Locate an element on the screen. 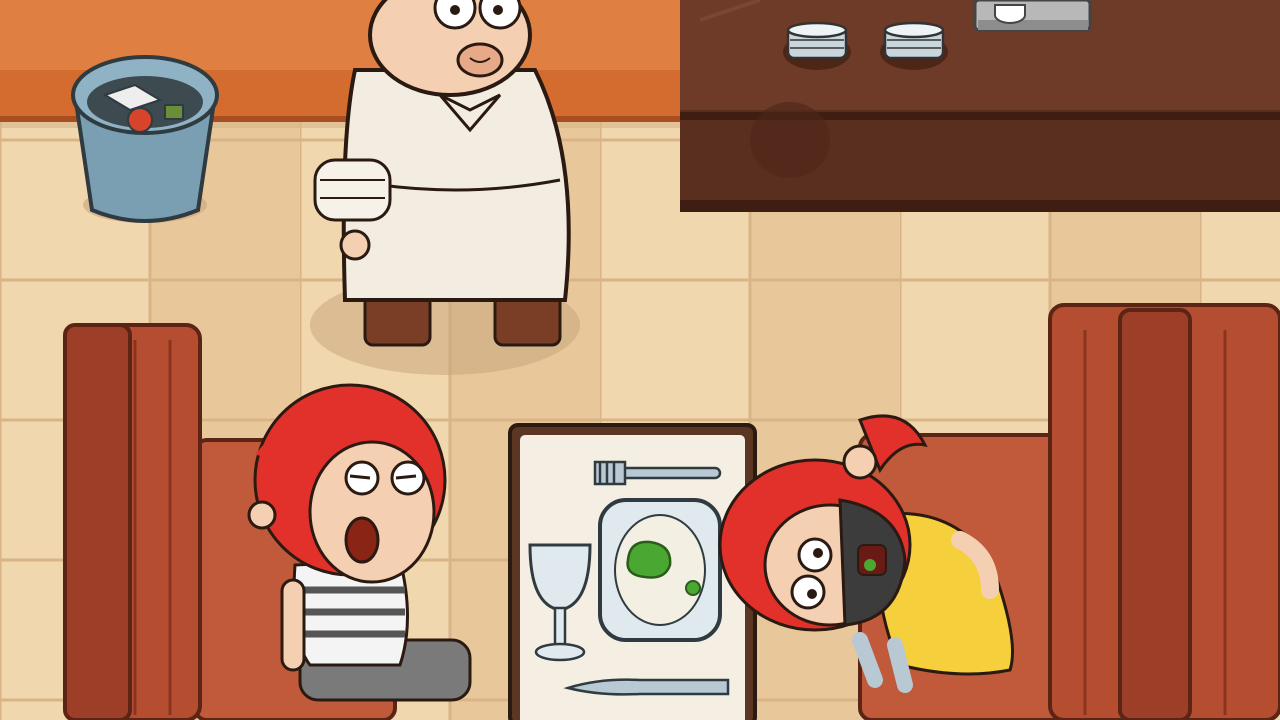 The height and width of the screenshot is (720, 1280). coffee-machine-icon is located at coordinates (1032, 16).